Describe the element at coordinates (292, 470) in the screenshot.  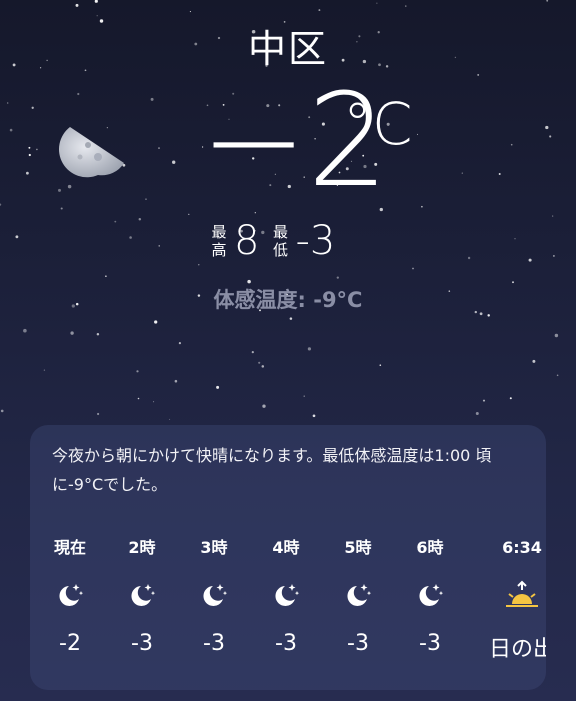
I see `forecast-summary: 今夜から朝にかけて快晴になります。最低体感温度は1:00 頃 に-9°Cでした。` at that location.